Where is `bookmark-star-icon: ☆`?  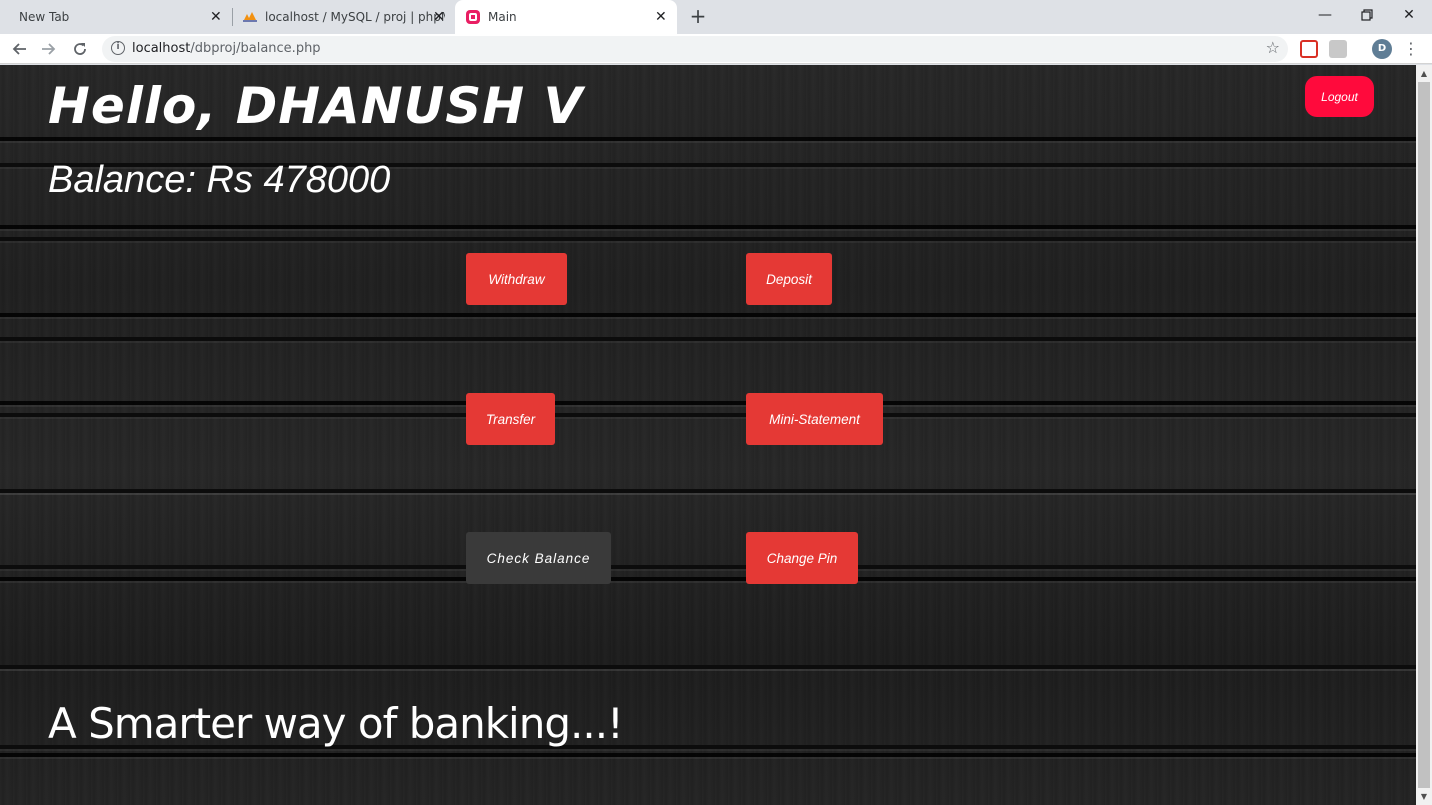
bookmark-star-icon: ☆ is located at coordinates (1273, 47).